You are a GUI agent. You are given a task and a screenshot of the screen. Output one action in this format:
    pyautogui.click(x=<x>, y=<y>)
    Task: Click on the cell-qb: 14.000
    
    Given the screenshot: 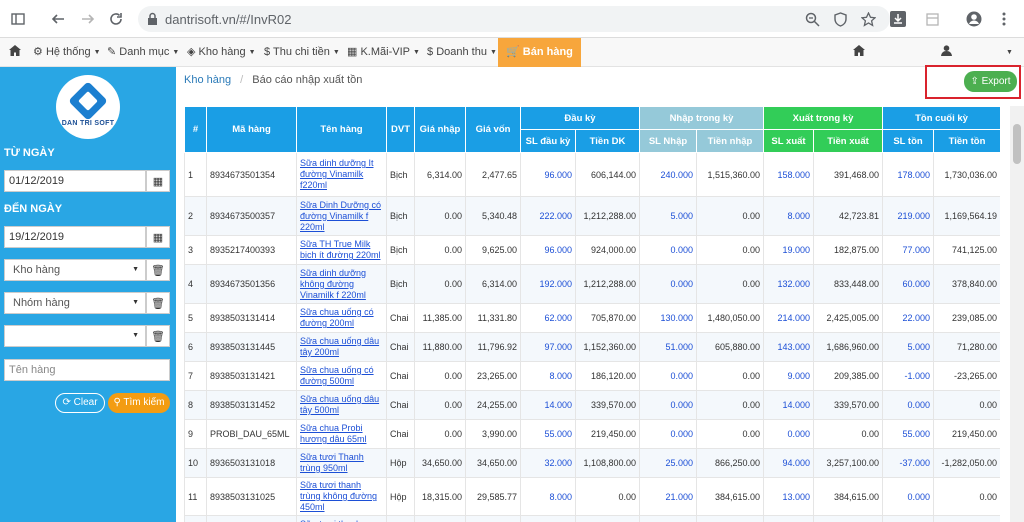 What is the action you would take?
    pyautogui.click(x=548, y=405)
    